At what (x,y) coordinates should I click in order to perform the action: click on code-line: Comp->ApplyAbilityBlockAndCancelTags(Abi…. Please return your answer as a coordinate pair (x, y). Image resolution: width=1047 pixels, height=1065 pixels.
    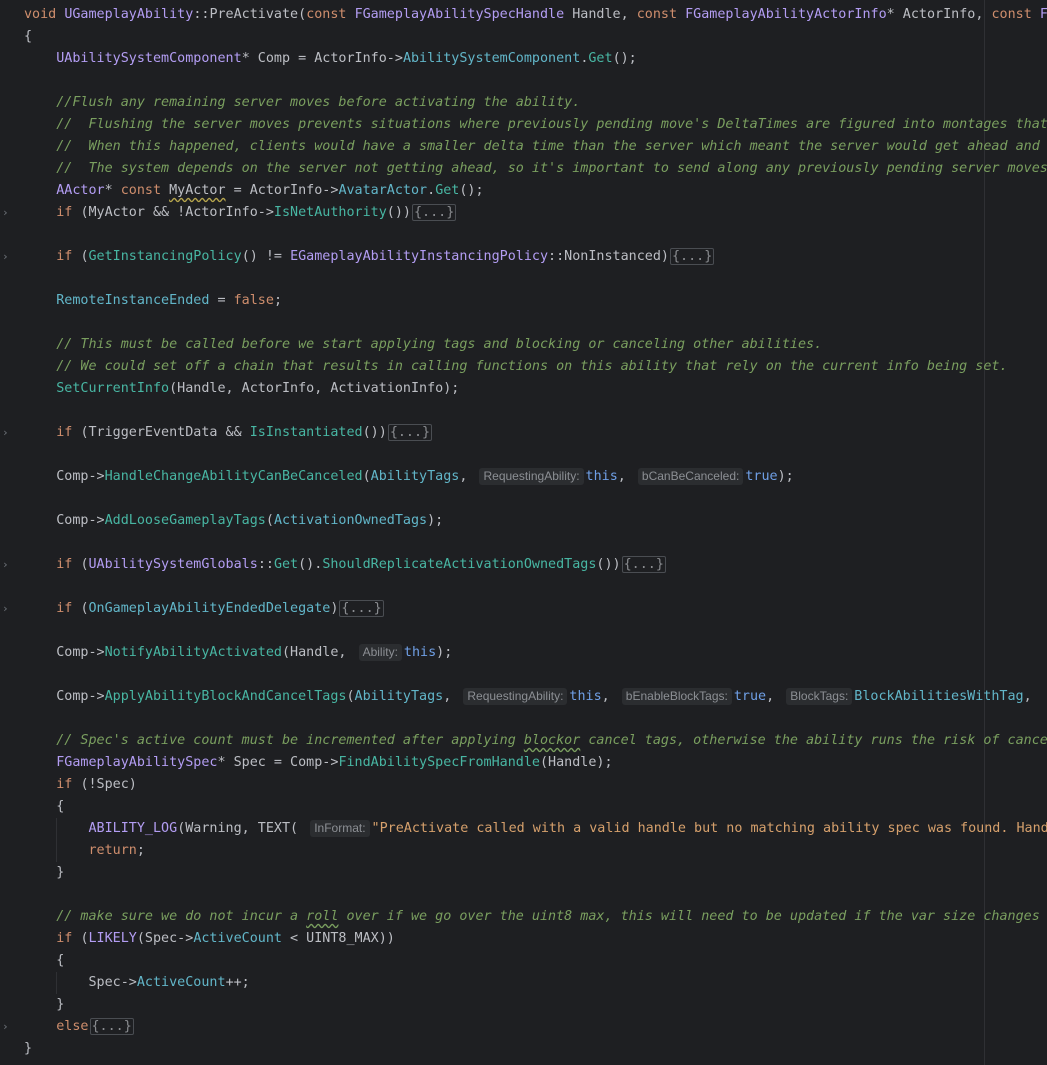
    Looking at the image, I should click on (532, 697).